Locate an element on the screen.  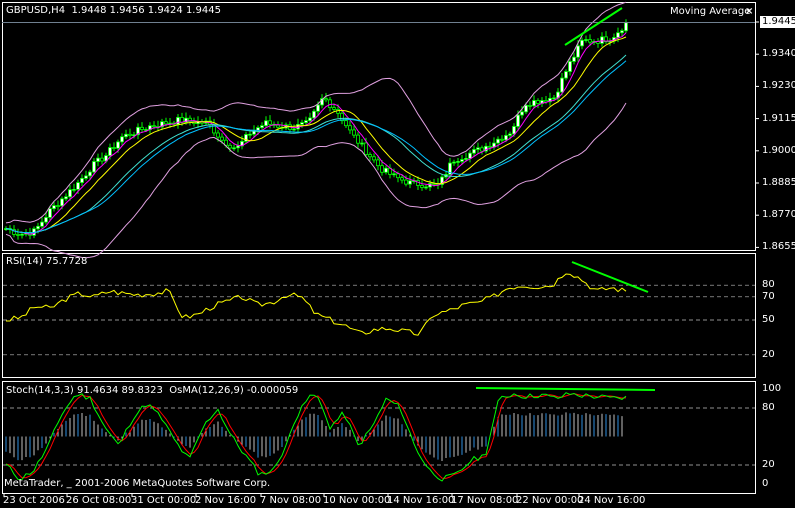
rsi-label: RSI(14) 75.7728 is located at coordinates (47, 261).